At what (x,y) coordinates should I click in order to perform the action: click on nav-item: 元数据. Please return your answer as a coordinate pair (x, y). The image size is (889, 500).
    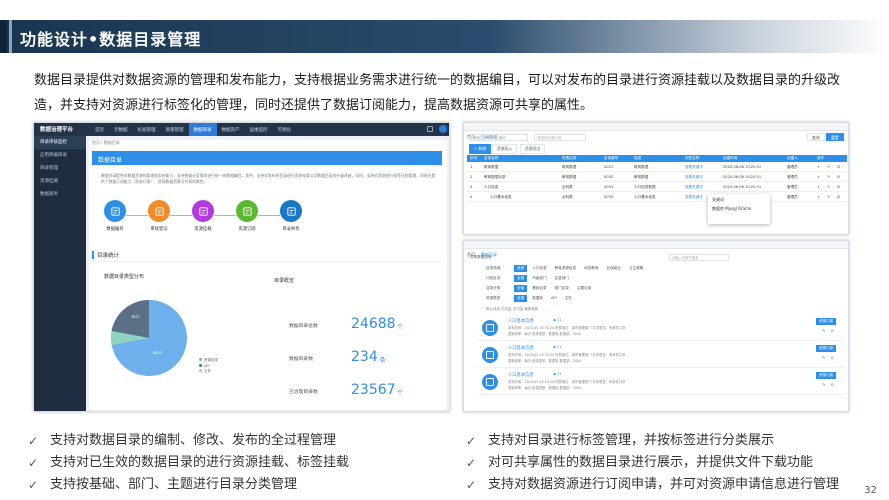
    Looking at the image, I should click on (121, 129).